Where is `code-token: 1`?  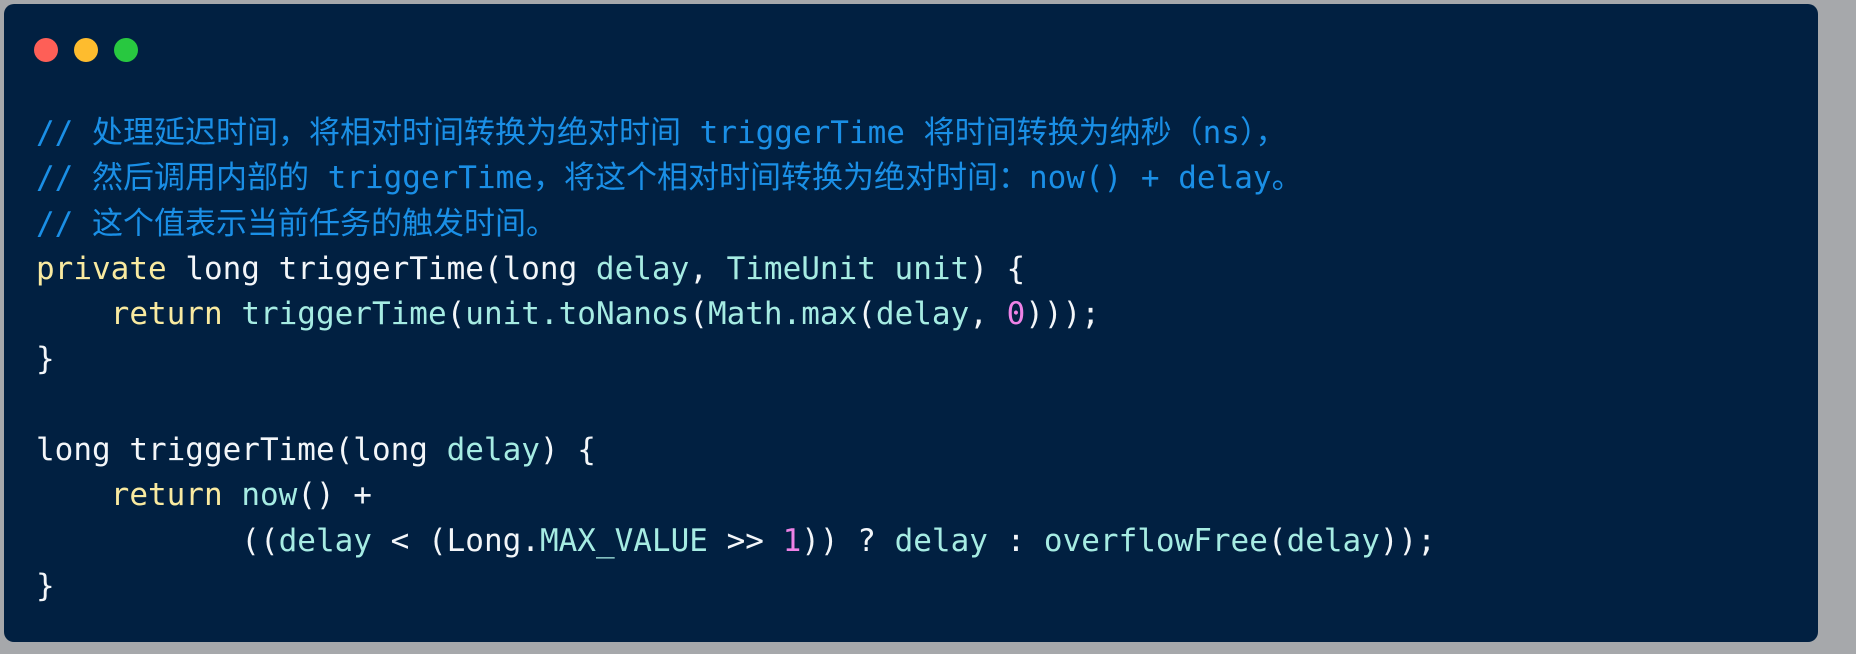 code-token: 1 is located at coordinates (792, 540).